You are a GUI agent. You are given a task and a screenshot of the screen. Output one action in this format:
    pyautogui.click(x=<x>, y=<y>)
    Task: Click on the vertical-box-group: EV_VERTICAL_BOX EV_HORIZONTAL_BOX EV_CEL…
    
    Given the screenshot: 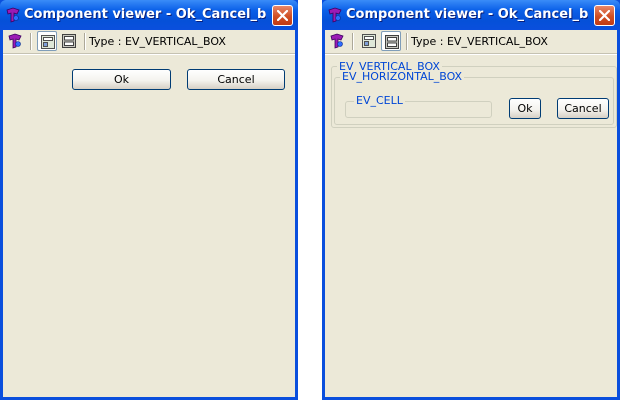 What is the action you would take?
    pyautogui.click(x=474, y=94)
    